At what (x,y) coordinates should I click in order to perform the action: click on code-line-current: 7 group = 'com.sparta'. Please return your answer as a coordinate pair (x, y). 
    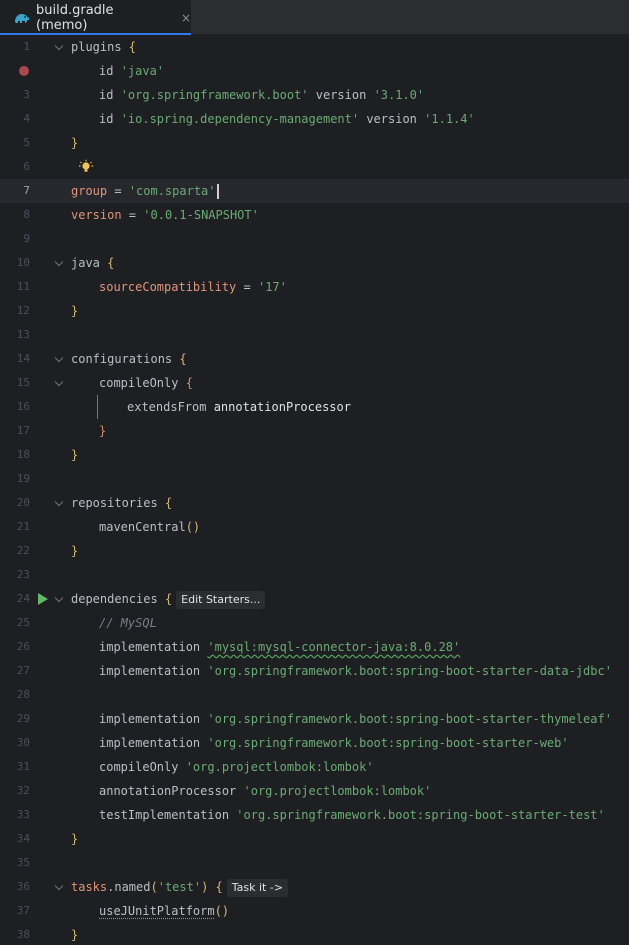
    Looking at the image, I should click on (314, 191).